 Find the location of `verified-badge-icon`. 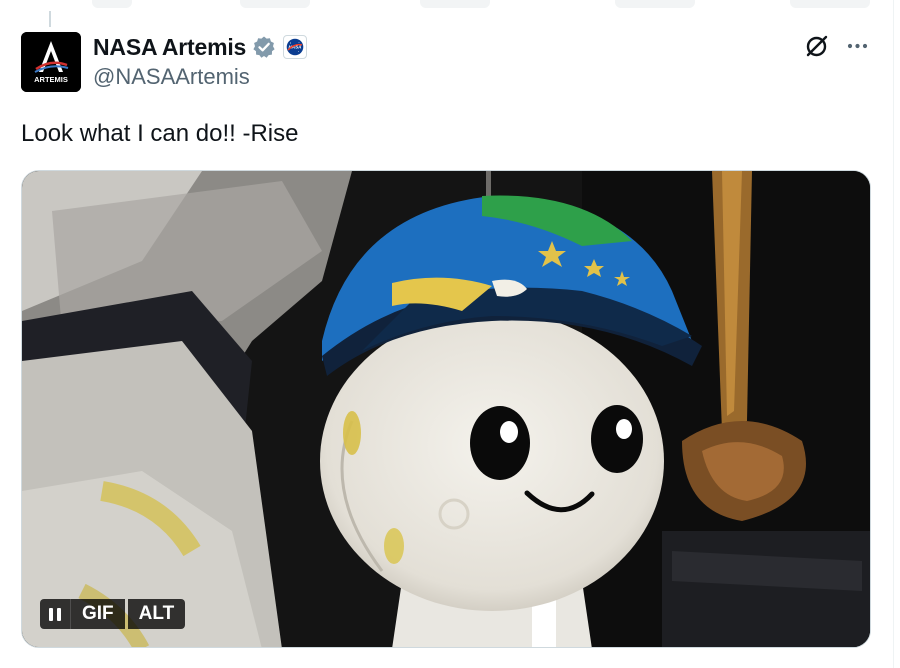

verified-badge-icon is located at coordinates (264, 47).